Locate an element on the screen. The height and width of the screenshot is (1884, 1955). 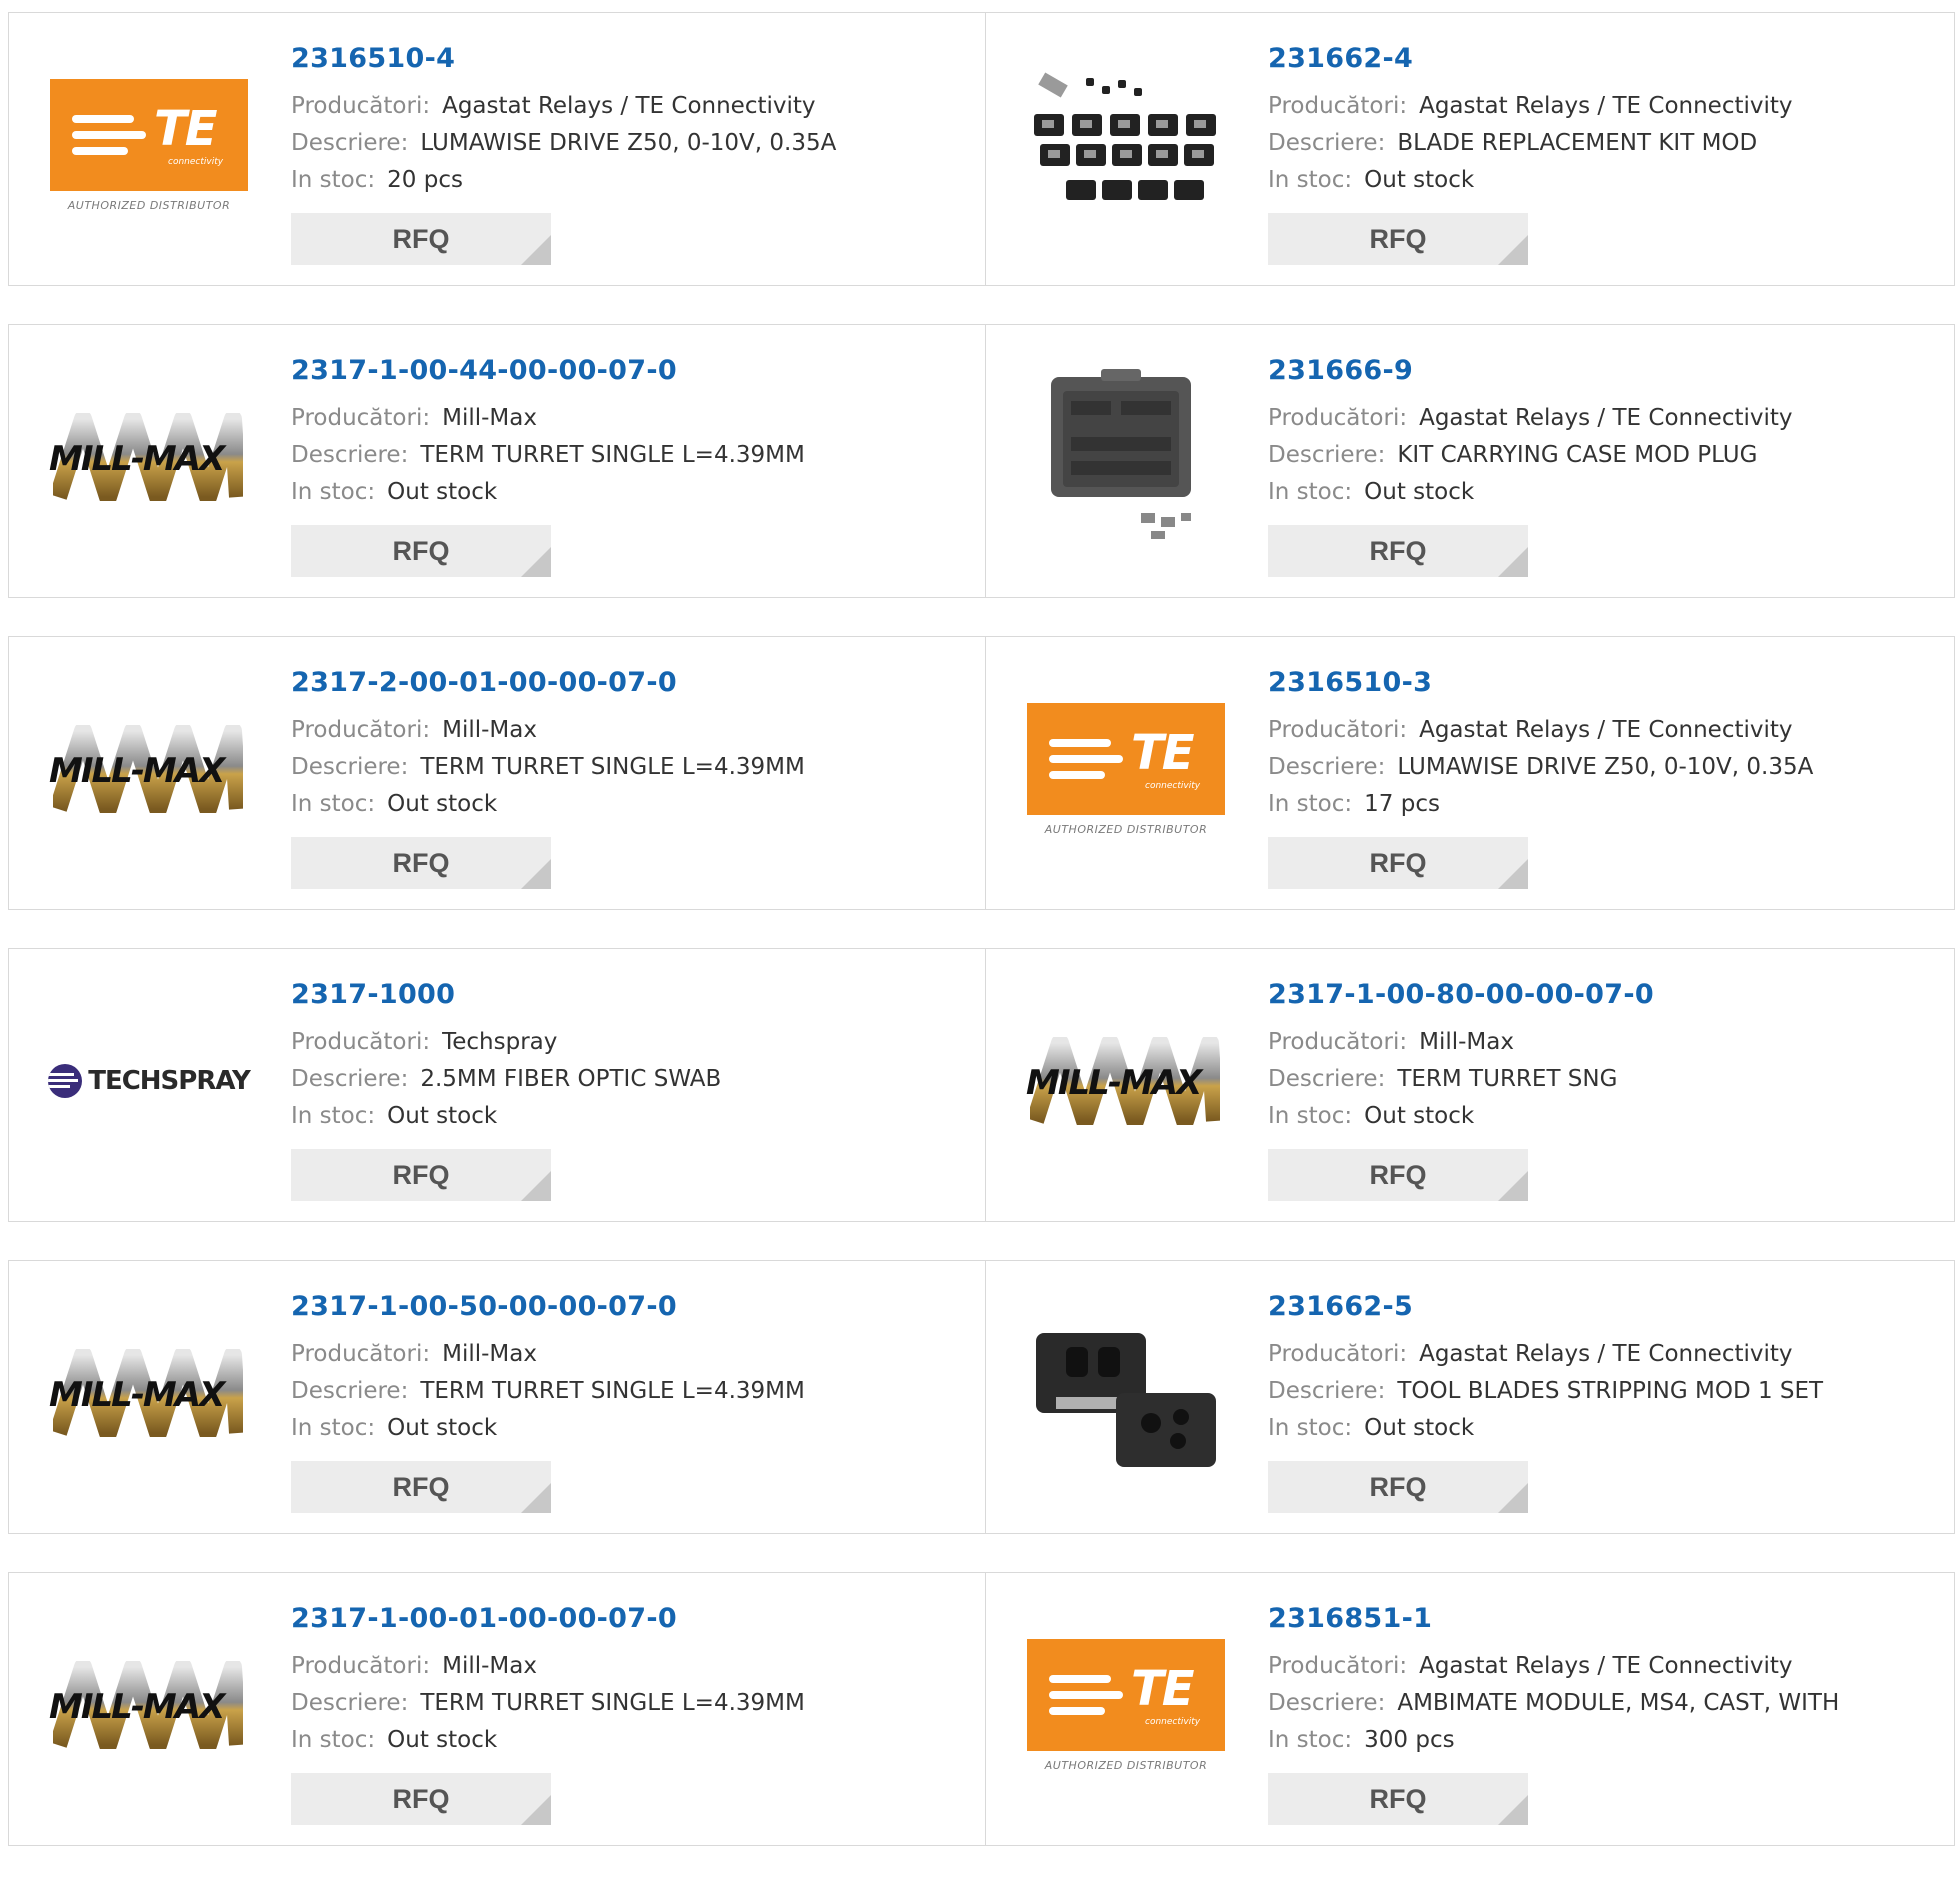
part-number-link: 2317-1-00-80-00-00-07-0 is located at coordinates (1461, 994).